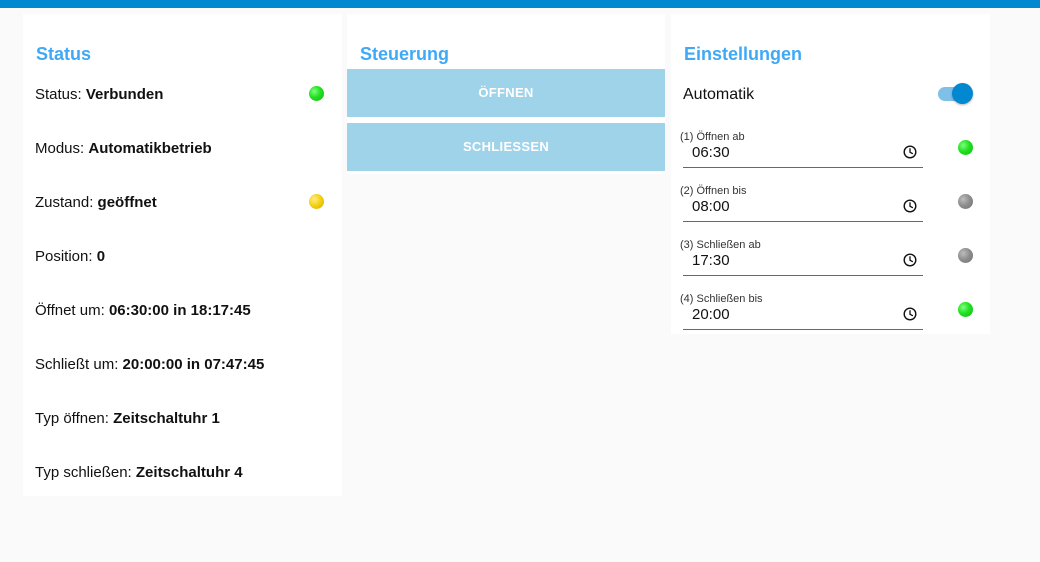 The image size is (1040, 562). I want to click on status-row-value: Zeitschaltuhr 4, so click(189, 472).